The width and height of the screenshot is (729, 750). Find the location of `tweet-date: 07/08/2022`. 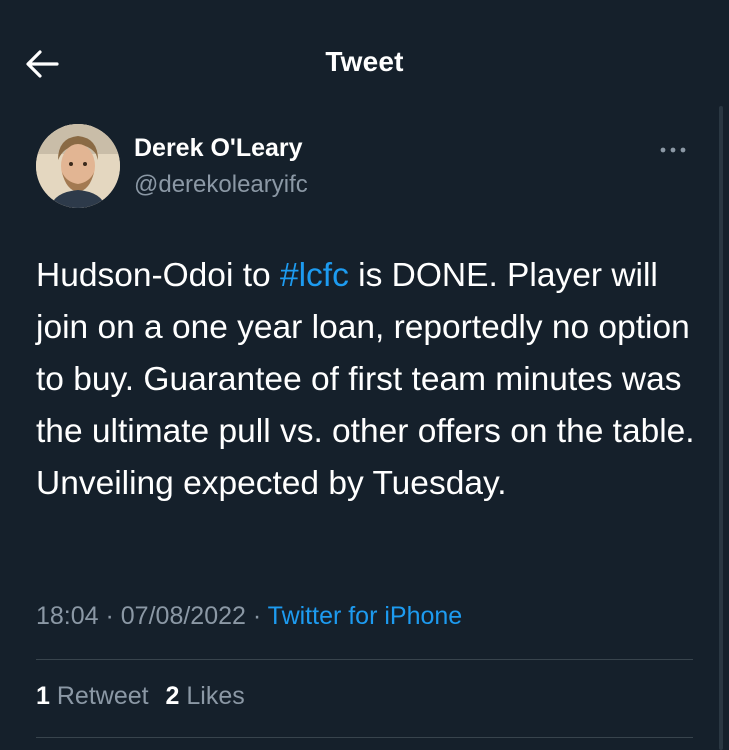

tweet-date: 07/08/2022 is located at coordinates (183, 616).